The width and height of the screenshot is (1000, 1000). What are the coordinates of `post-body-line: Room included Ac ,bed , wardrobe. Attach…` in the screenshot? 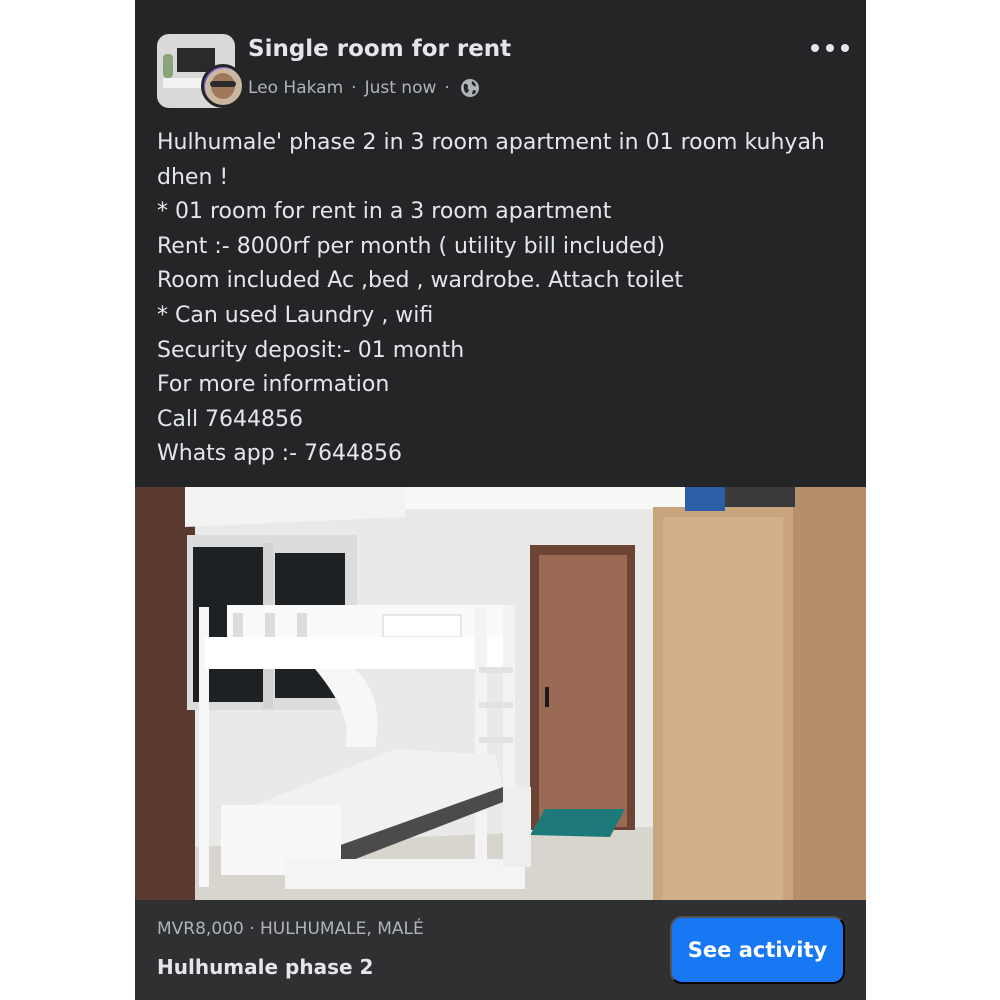 It's located at (420, 281).